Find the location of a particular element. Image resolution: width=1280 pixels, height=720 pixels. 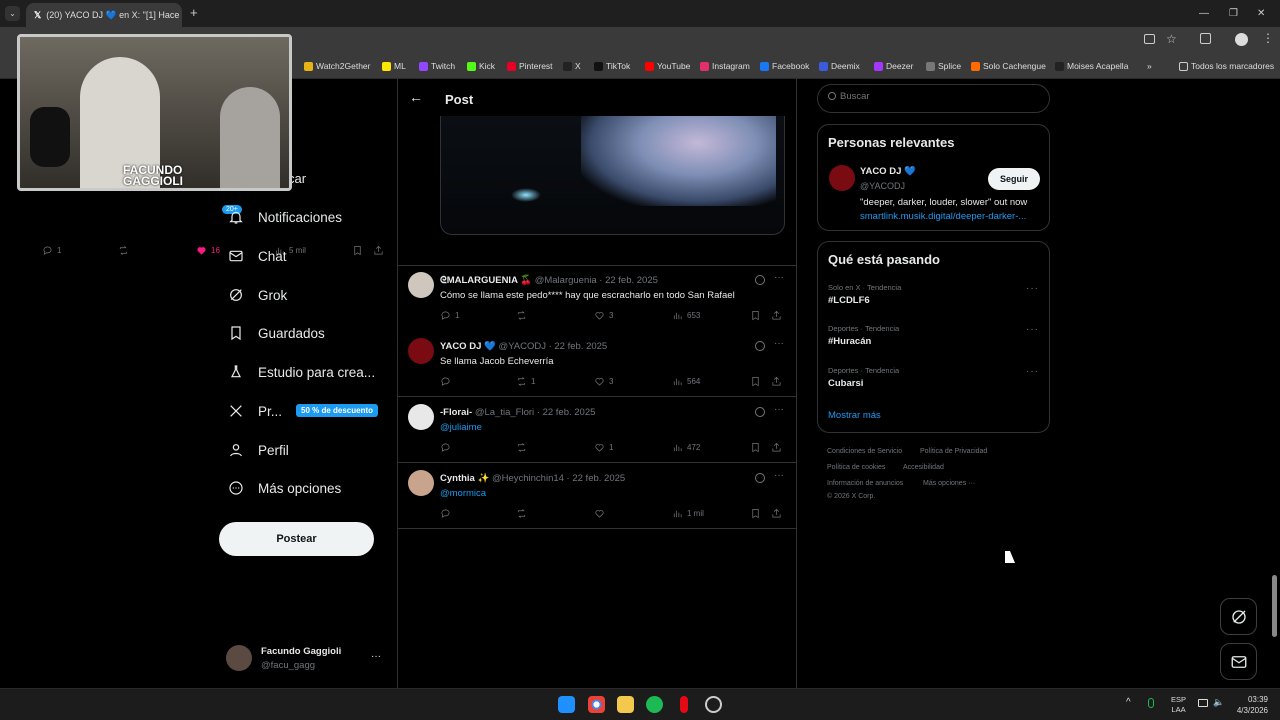

post-button: Postear is located at coordinates (296, 539).